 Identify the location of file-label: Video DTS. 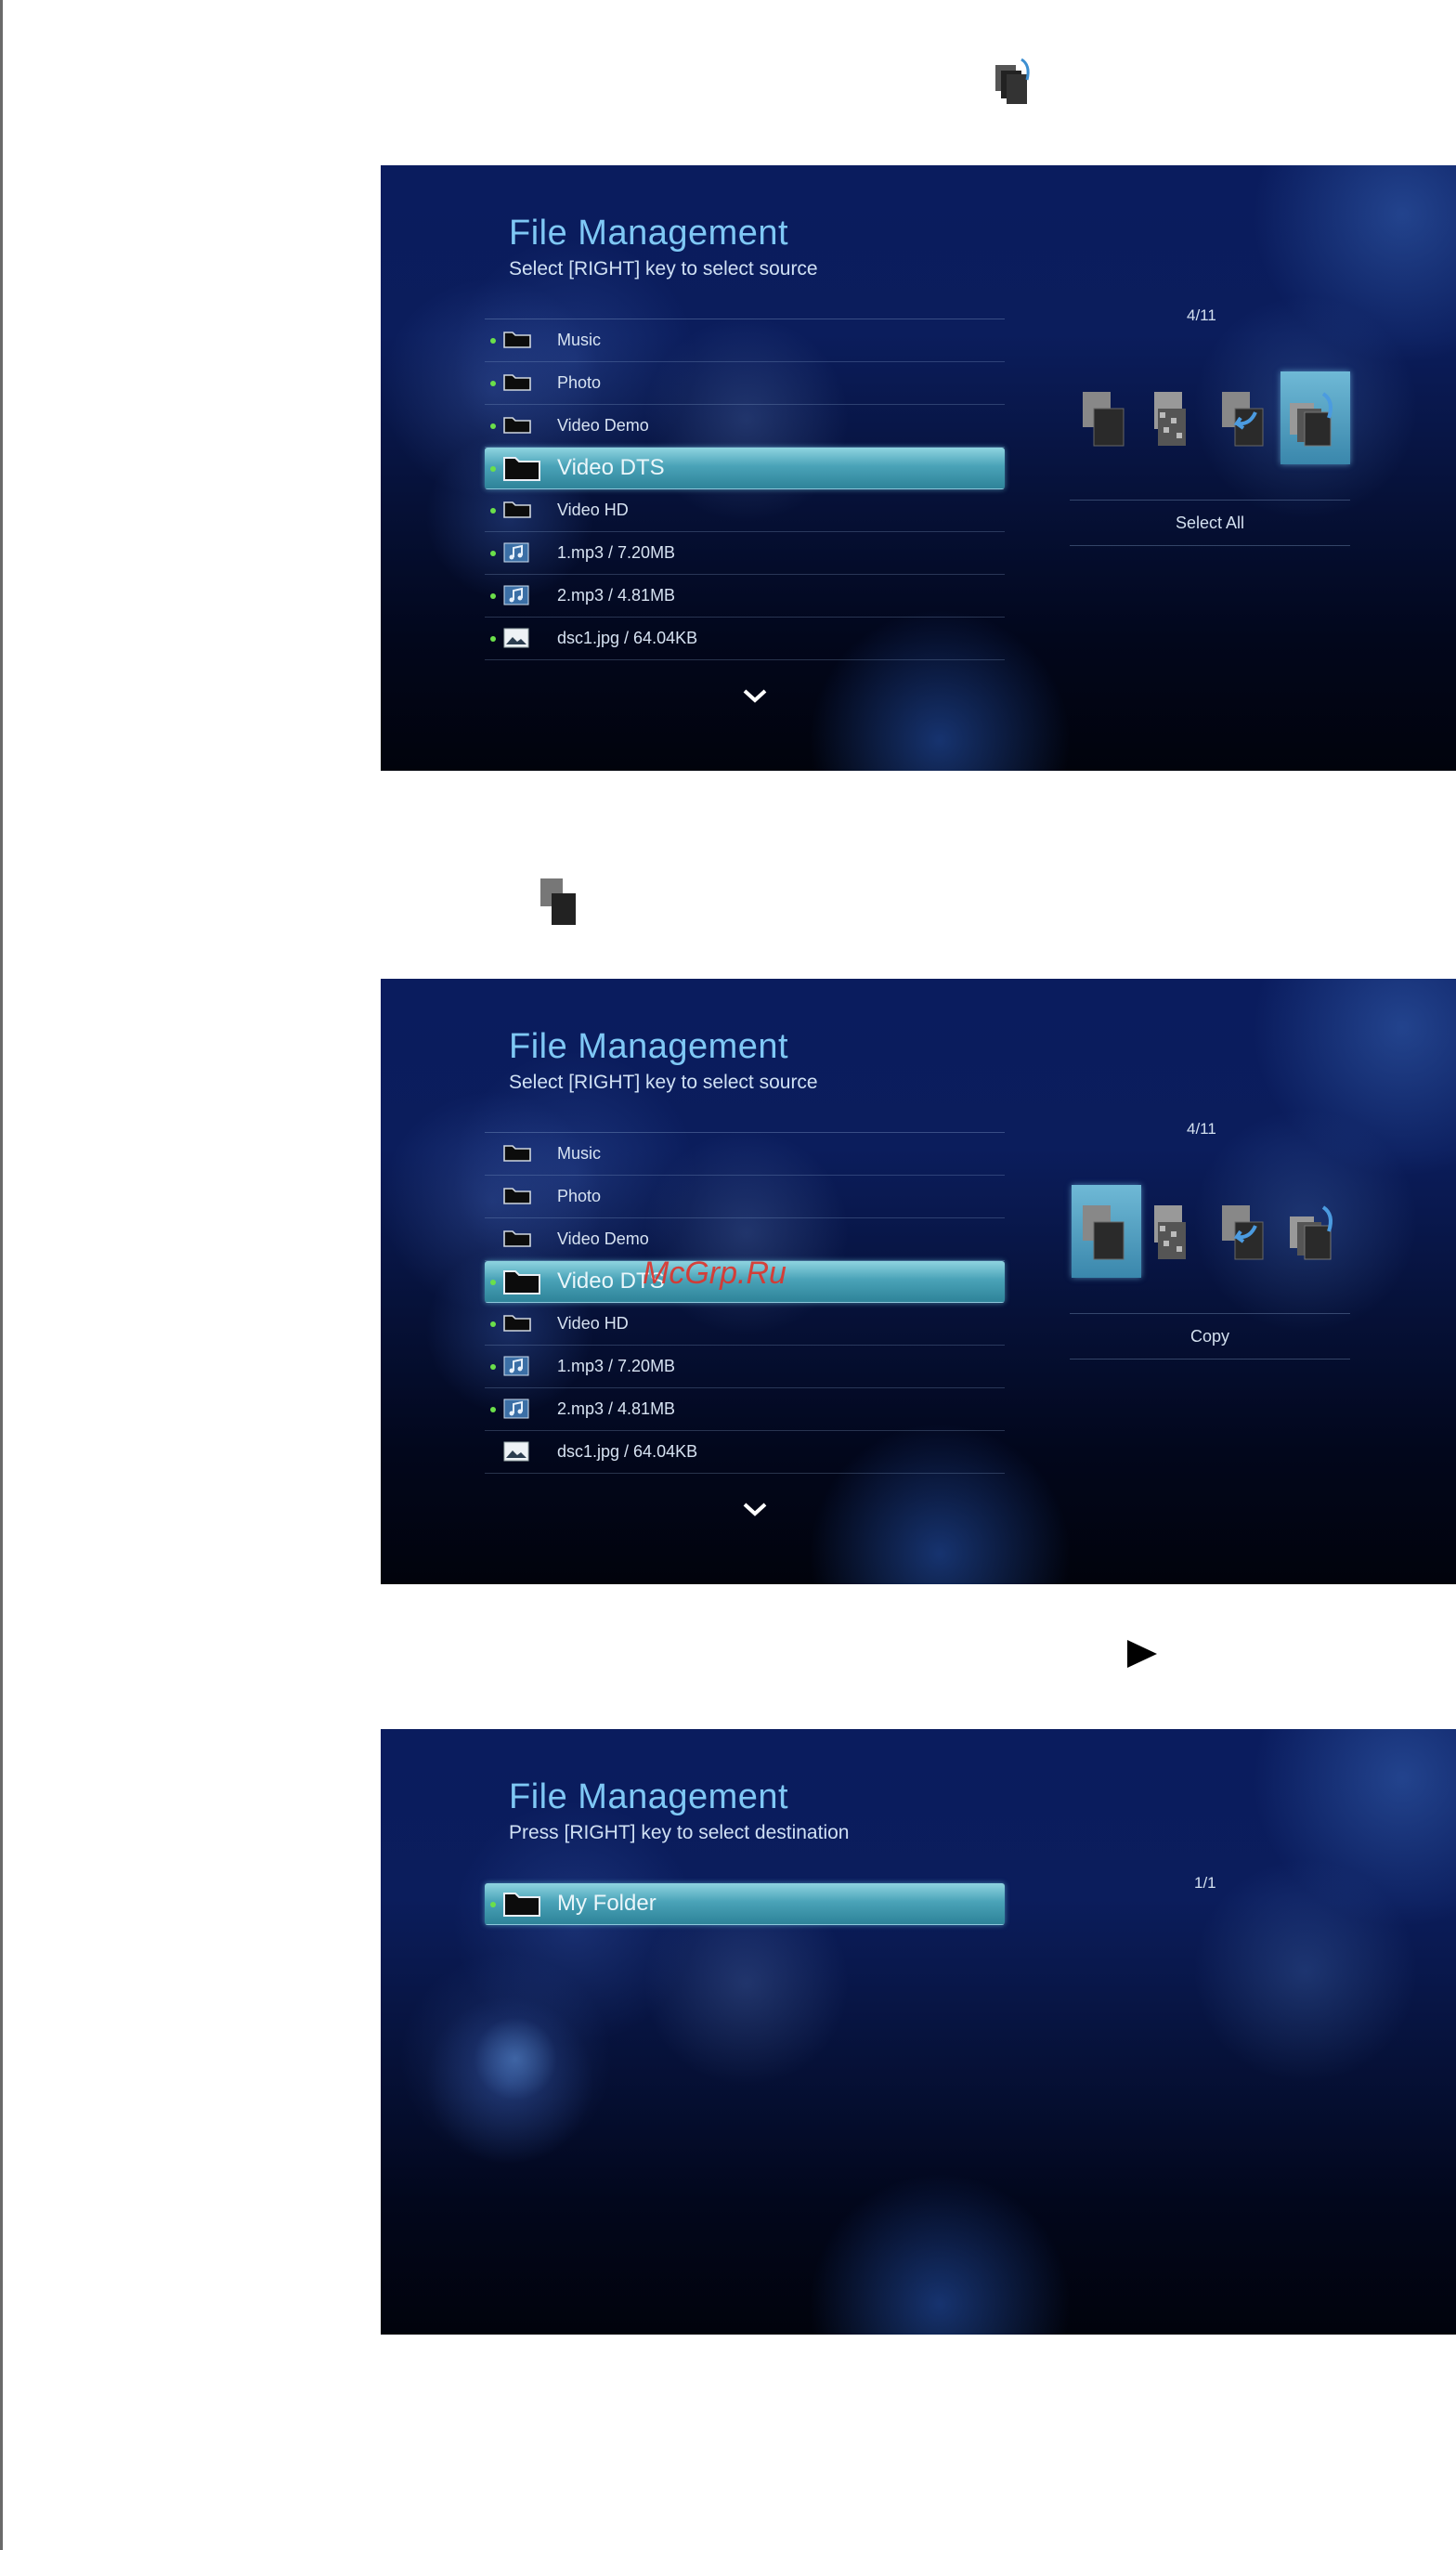
(611, 467).